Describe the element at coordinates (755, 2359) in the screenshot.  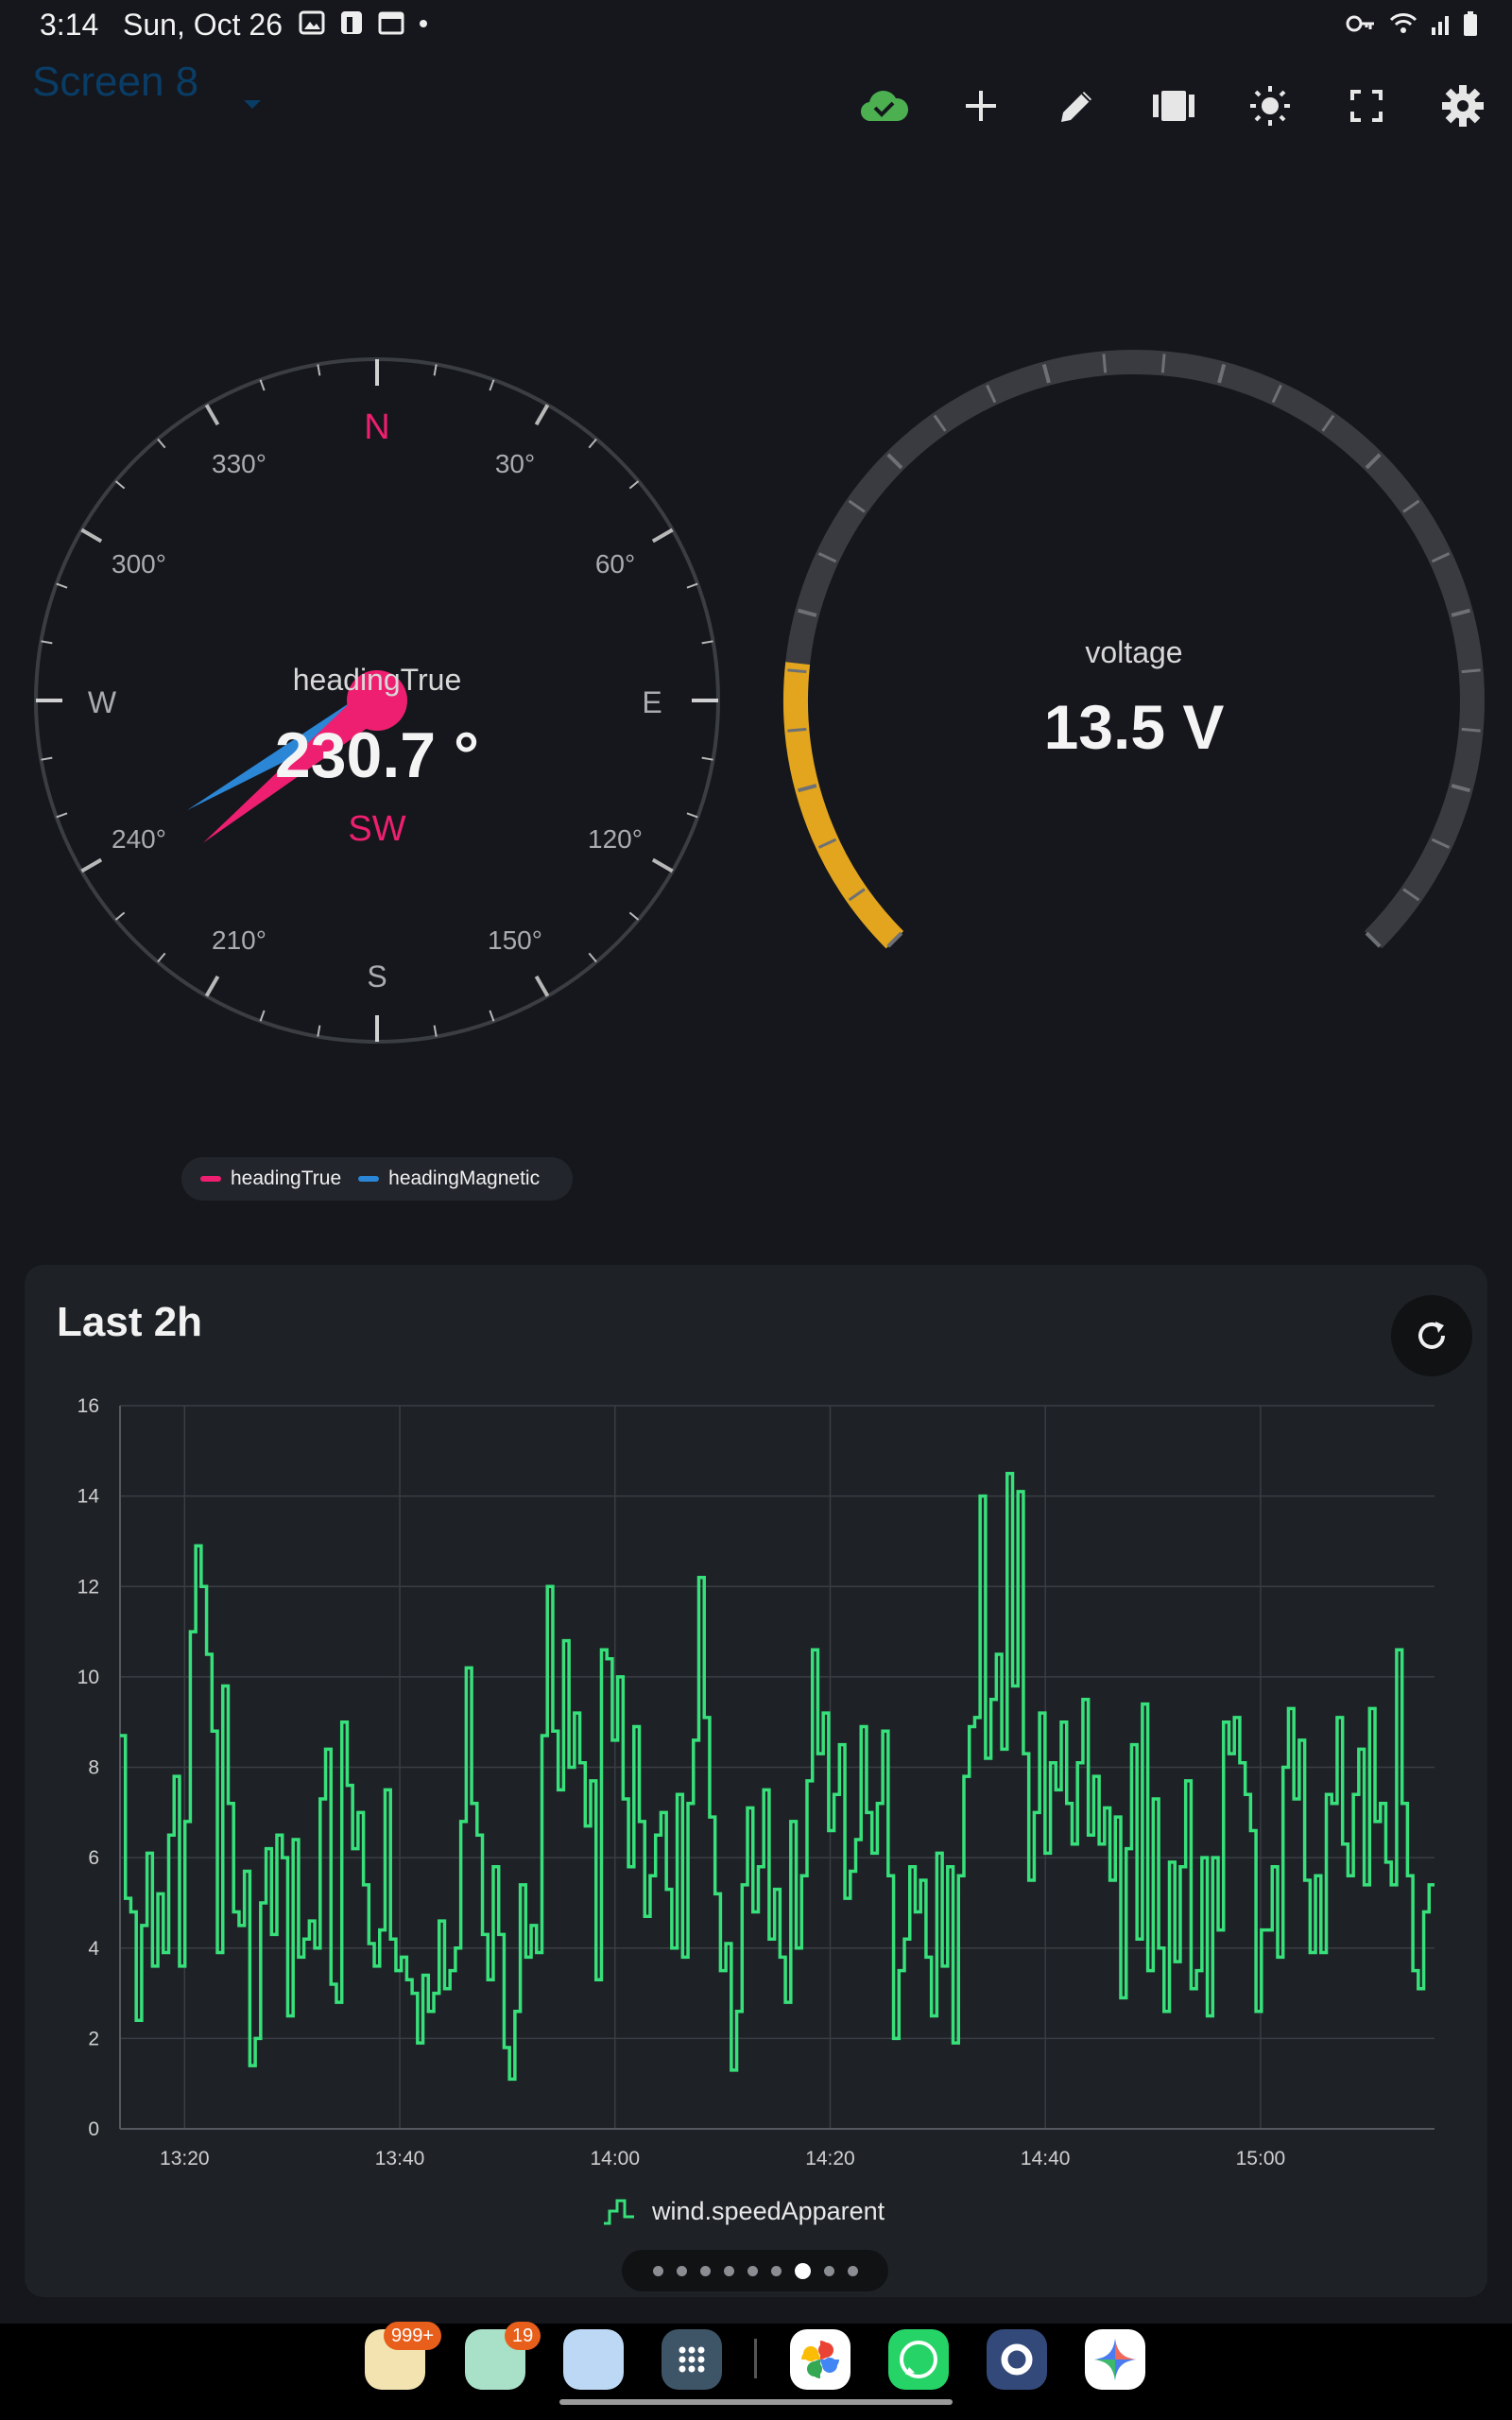
I see `dock-divider` at that location.